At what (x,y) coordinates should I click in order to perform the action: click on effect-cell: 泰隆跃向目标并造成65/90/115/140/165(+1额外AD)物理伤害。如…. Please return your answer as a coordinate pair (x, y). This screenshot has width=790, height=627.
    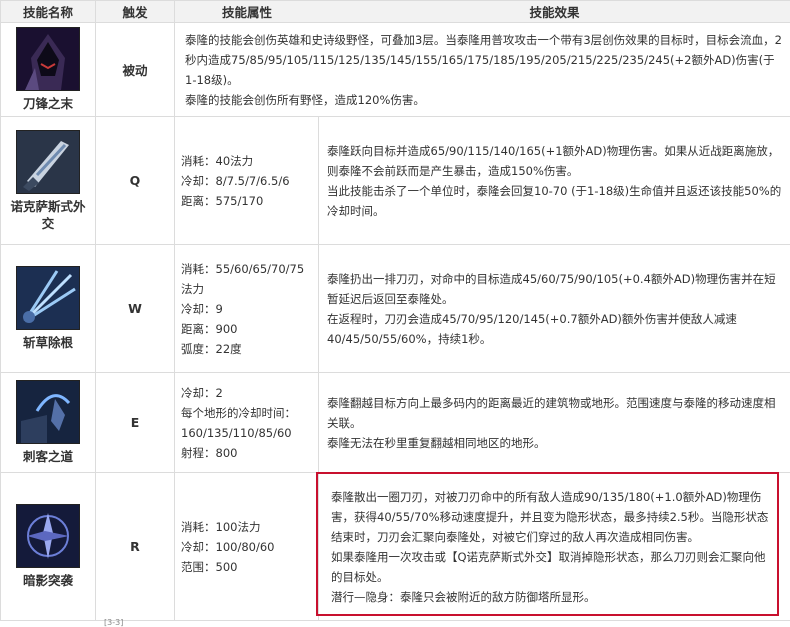
    Looking at the image, I should click on (554, 181).